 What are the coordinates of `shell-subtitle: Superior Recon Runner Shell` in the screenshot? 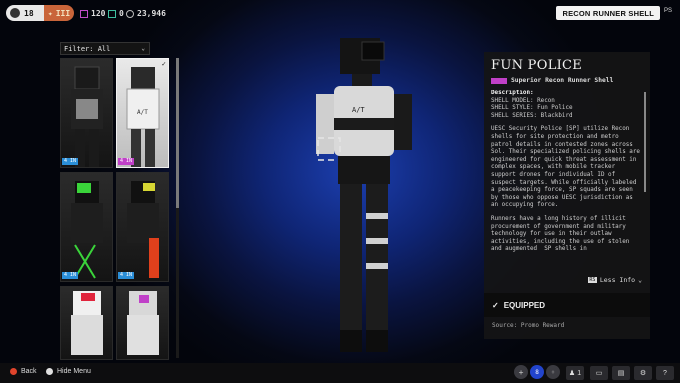 It's located at (552, 80).